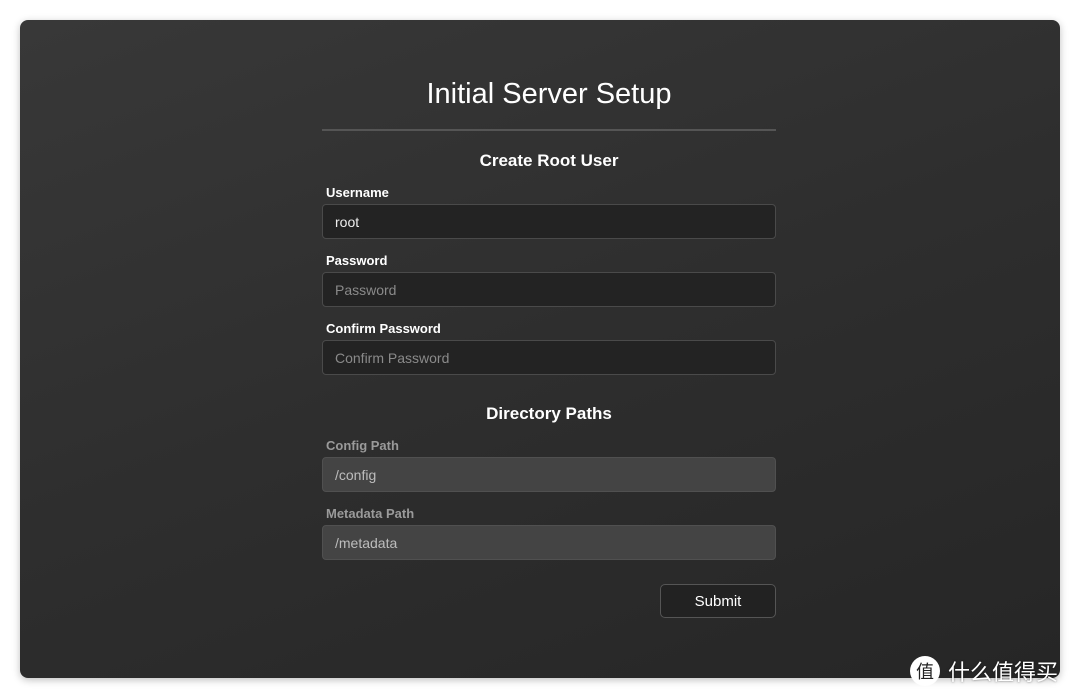 The width and height of the screenshot is (1080, 698). I want to click on password-label: Password, so click(357, 260).